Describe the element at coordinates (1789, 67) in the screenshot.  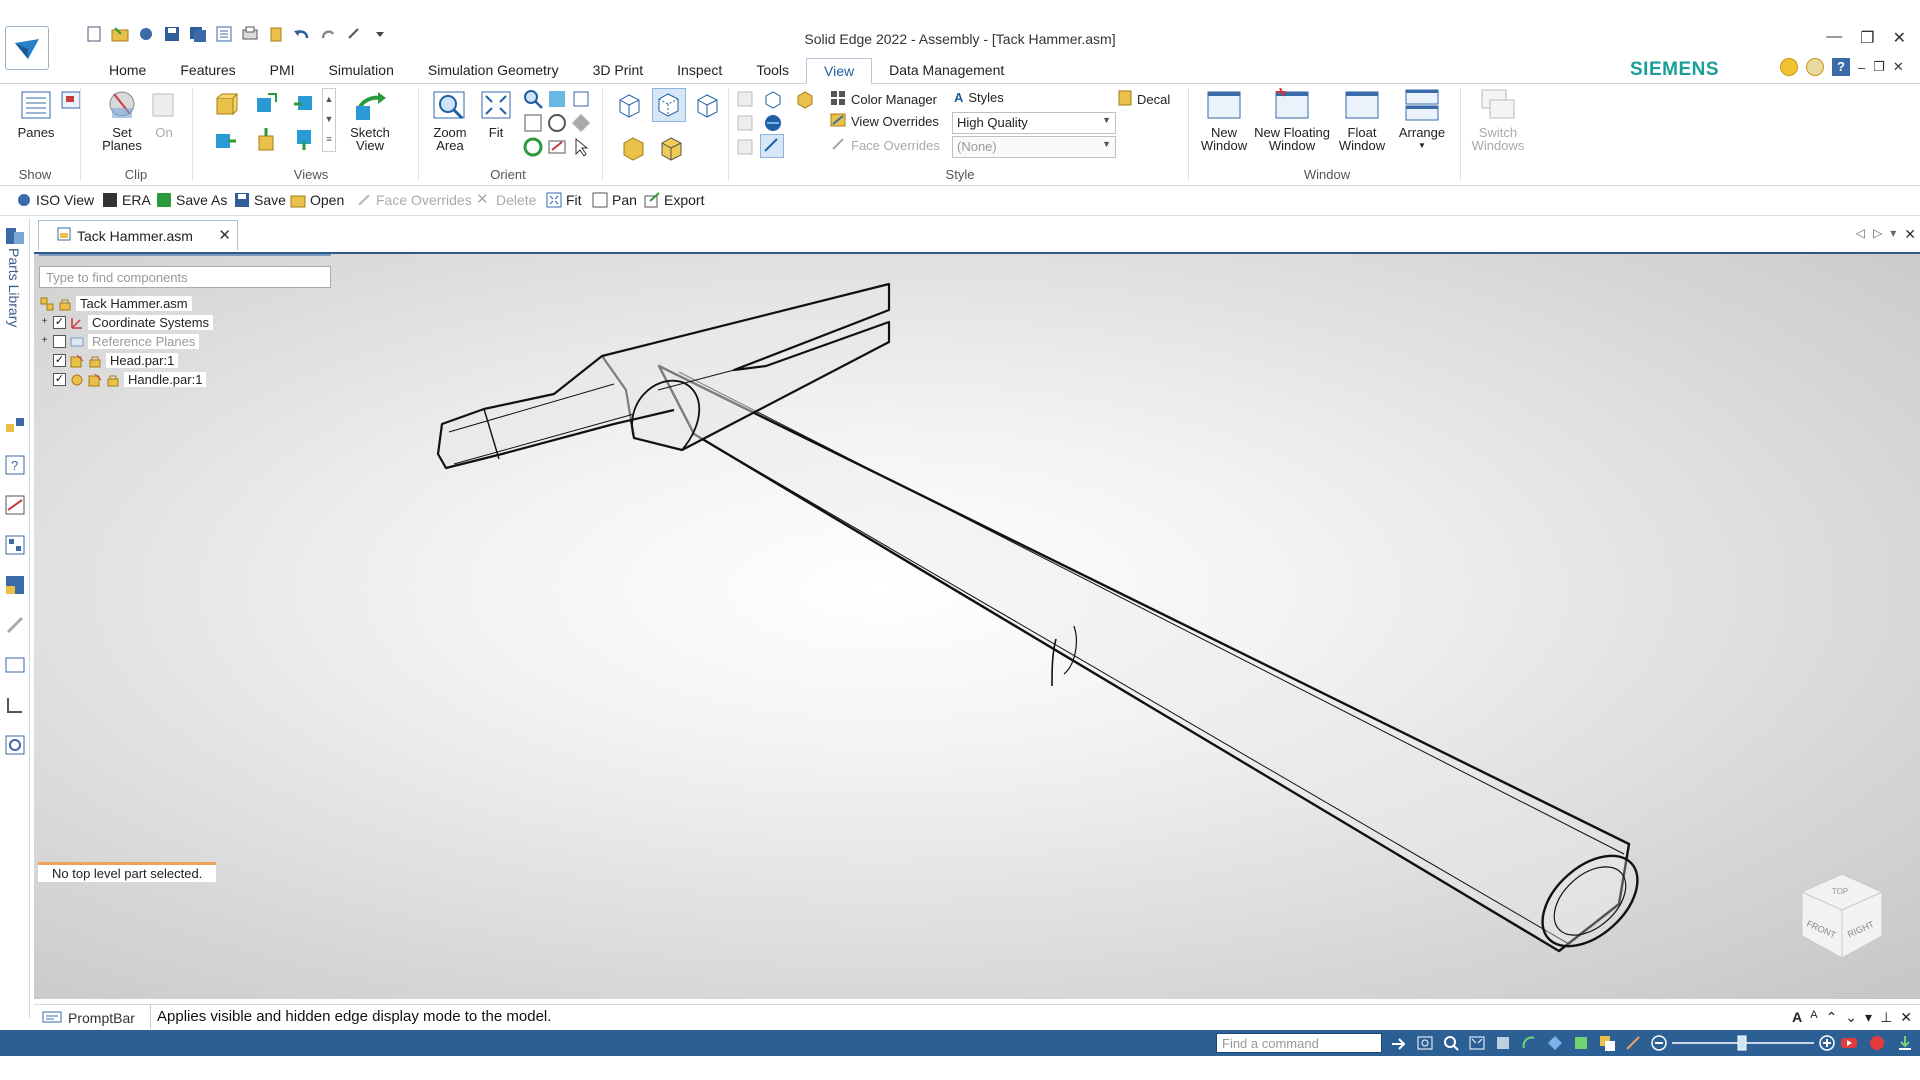
I see `smiley-icon` at that location.